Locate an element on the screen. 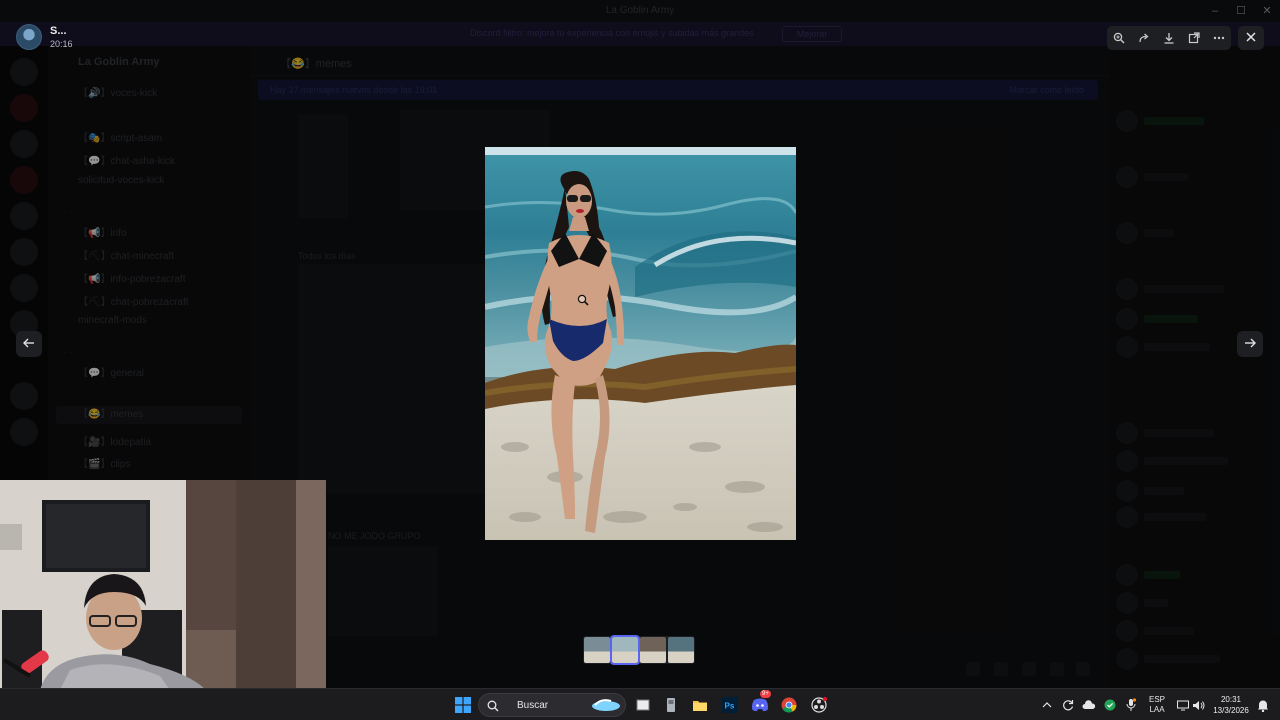  discord-icon: 9+ is located at coordinates (760, 703).